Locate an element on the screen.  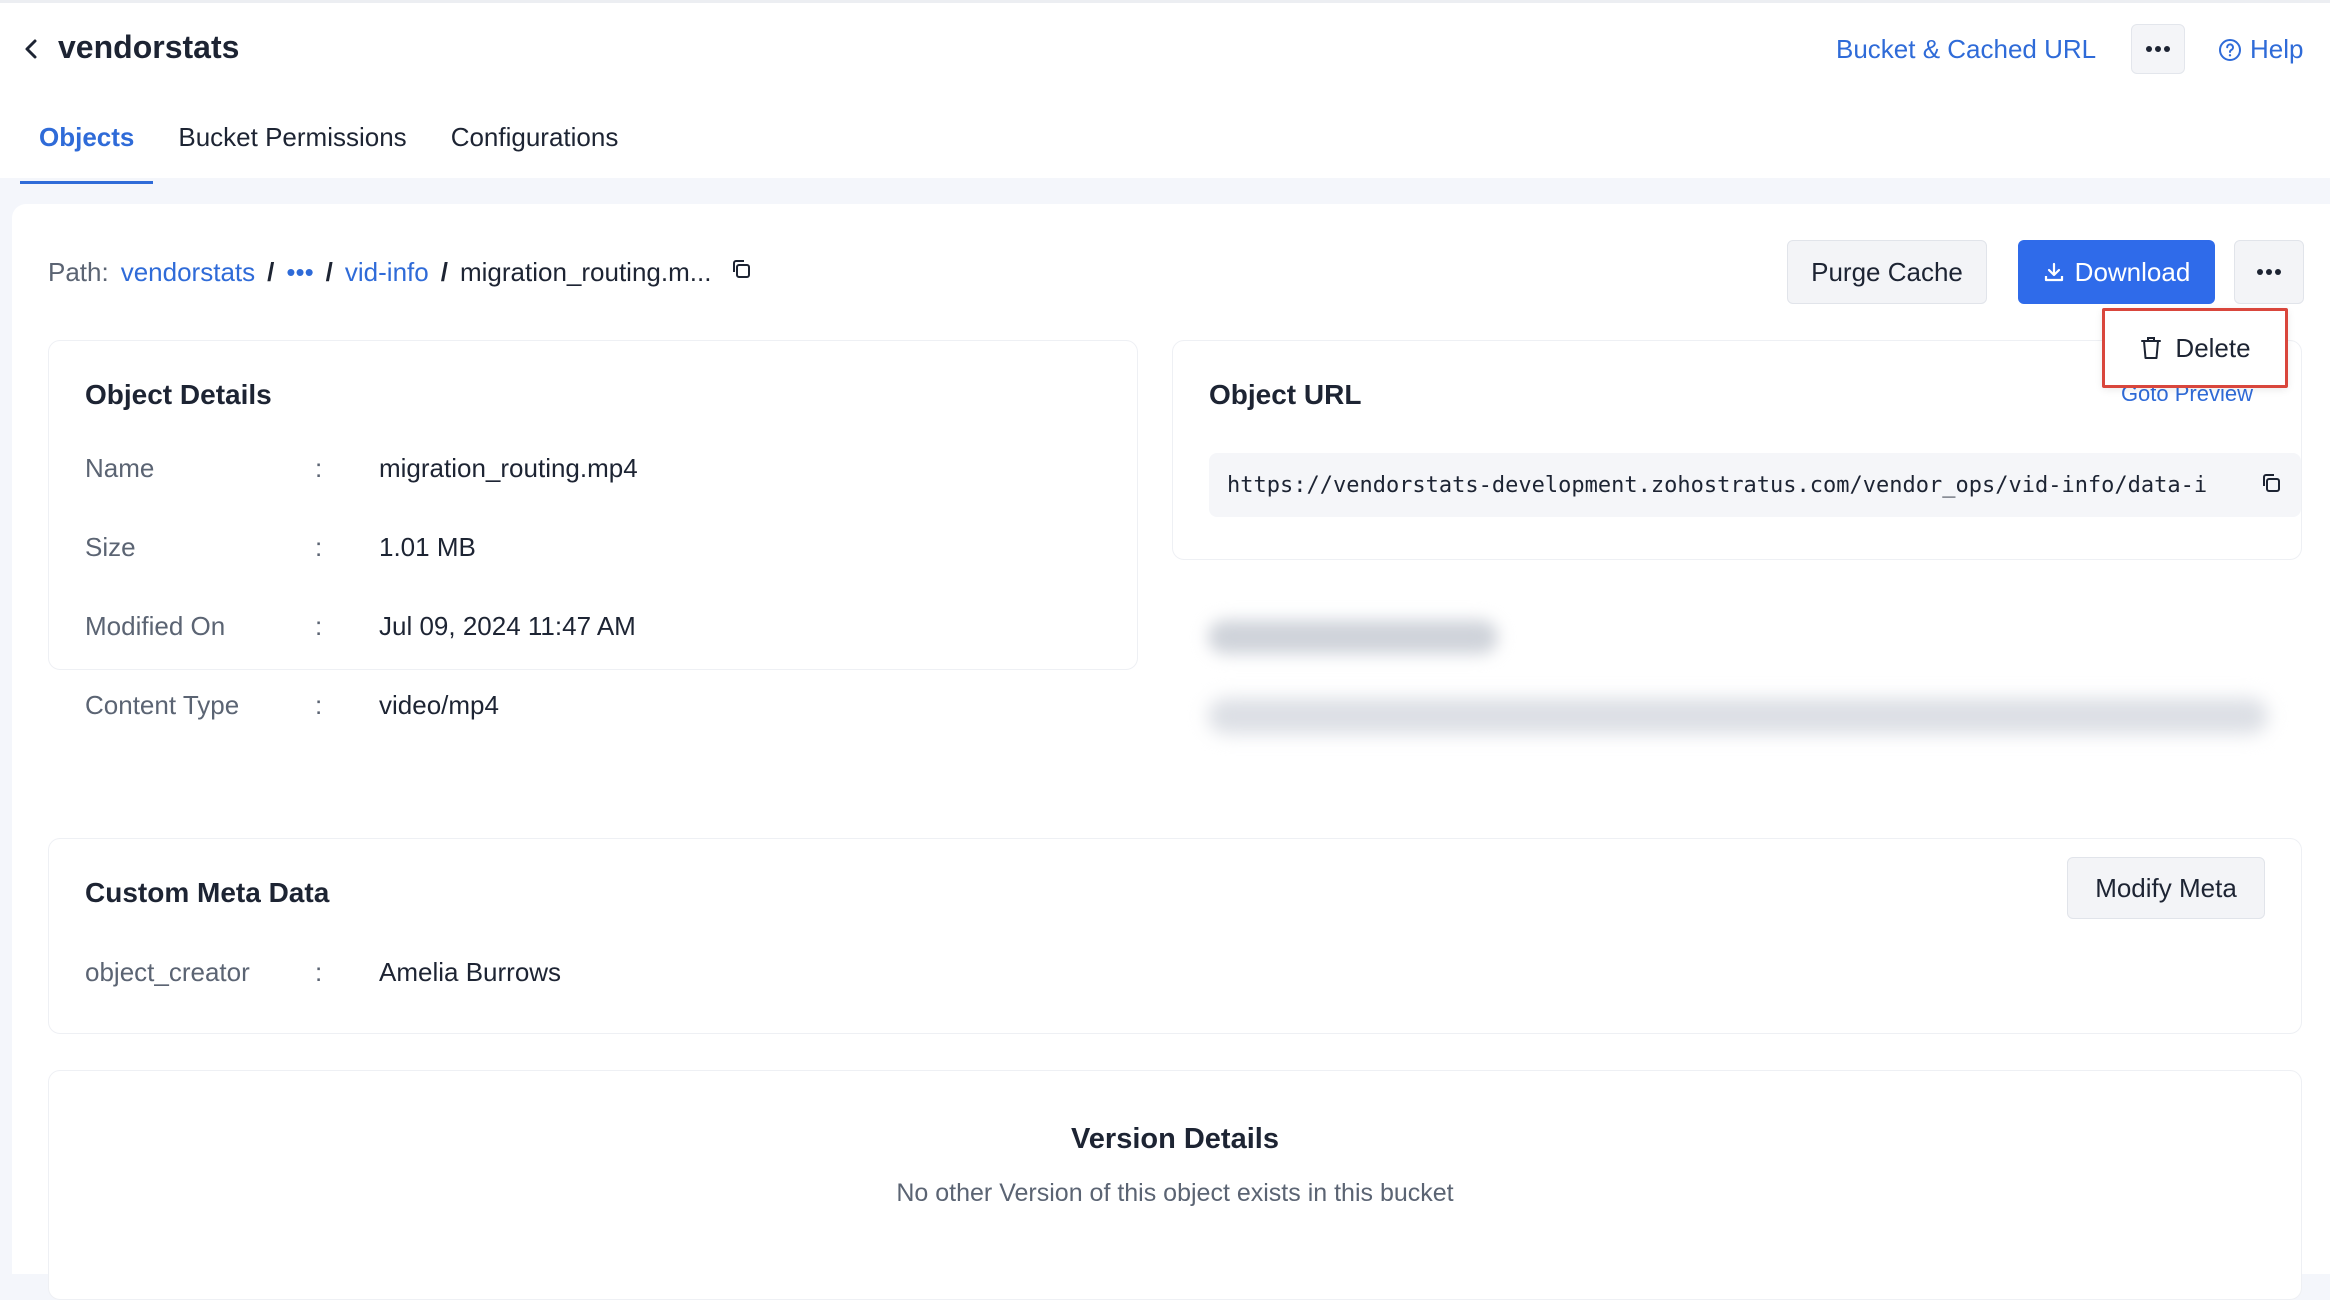
purge-cache-button: Purge Cache is located at coordinates (1887, 272).